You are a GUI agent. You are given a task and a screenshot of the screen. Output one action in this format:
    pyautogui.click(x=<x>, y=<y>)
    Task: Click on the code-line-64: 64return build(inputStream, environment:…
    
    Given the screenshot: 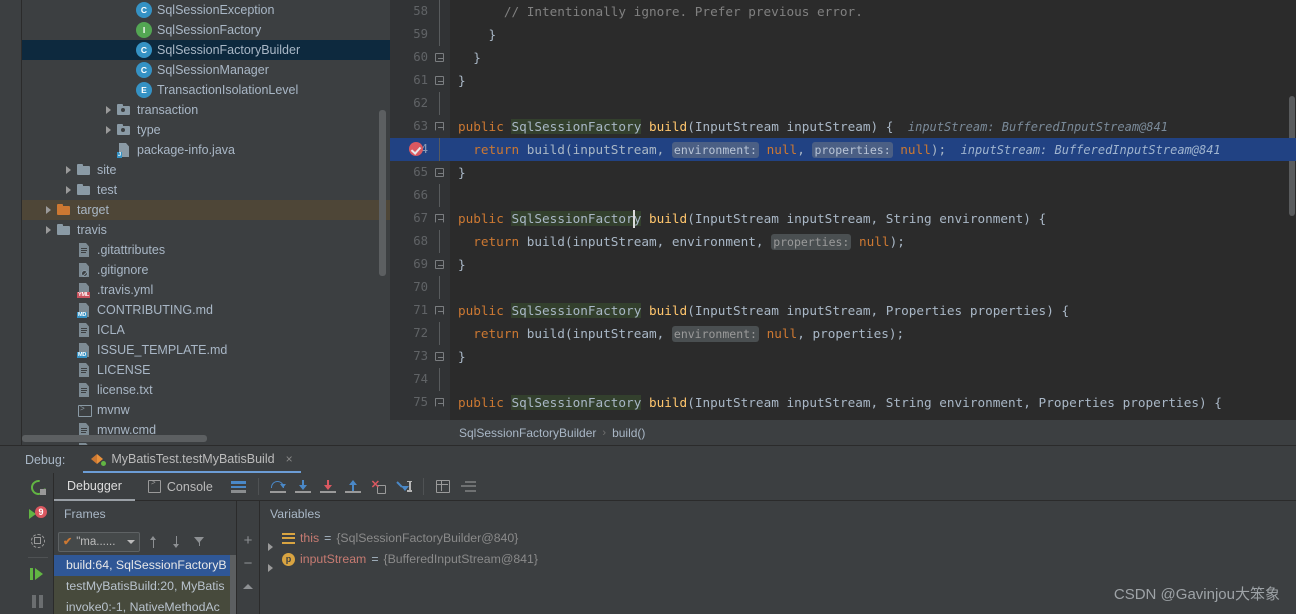 What is the action you would take?
    pyautogui.click(x=843, y=149)
    